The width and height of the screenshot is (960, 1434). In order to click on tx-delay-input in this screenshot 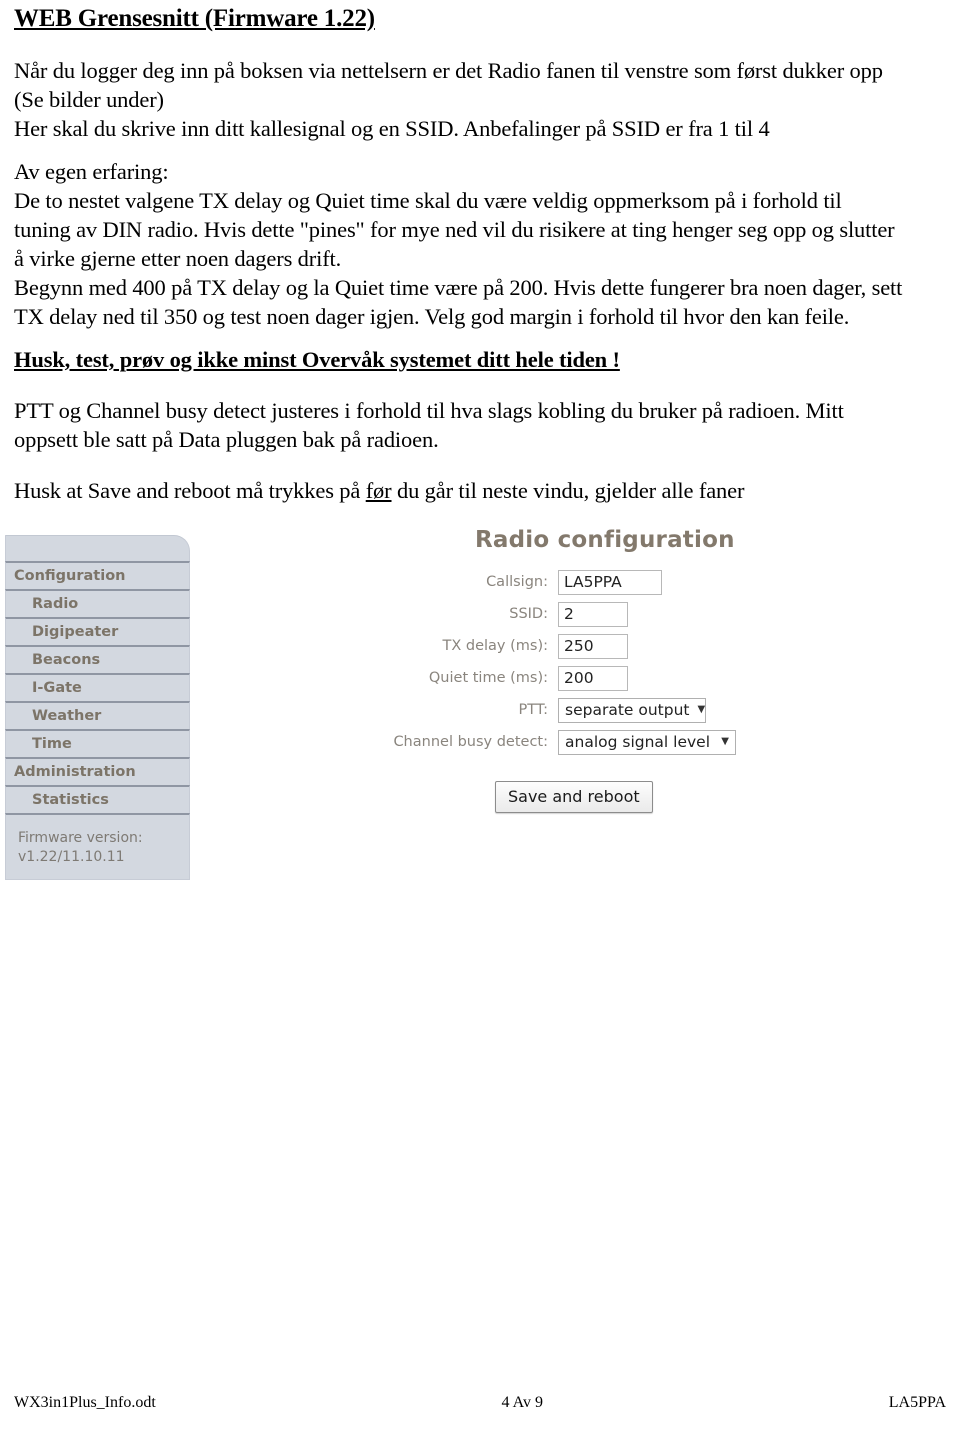, I will do `click(593, 646)`.